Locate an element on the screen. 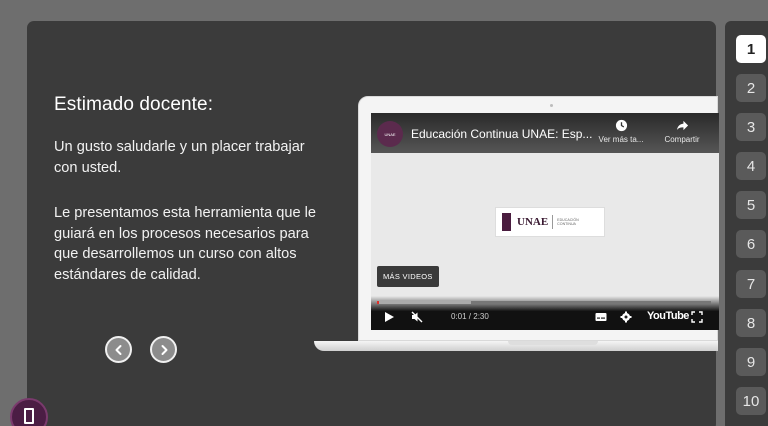 The image size is (768, 426). gear-icon is located at coordinates (626, 317).